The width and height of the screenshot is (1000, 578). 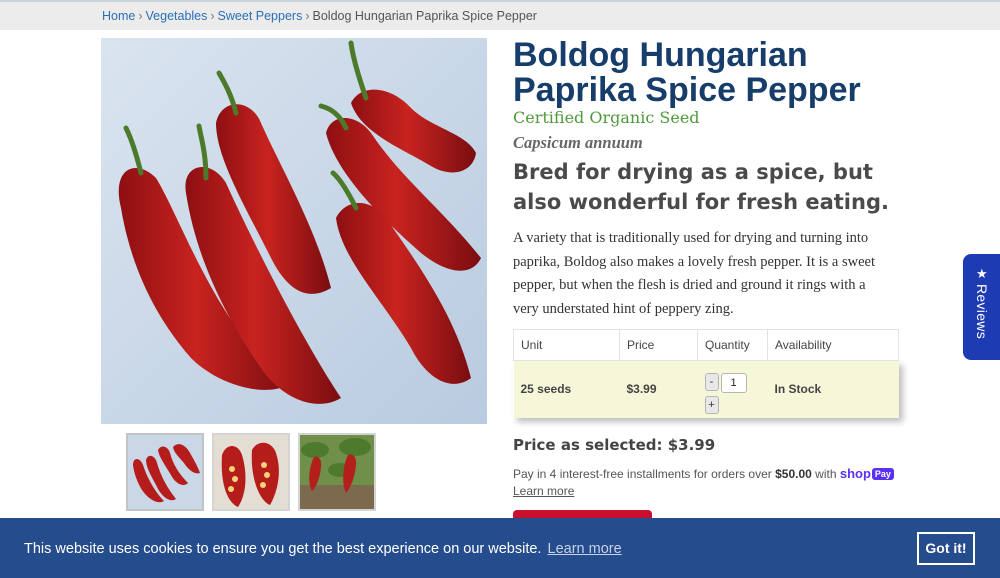 What do you see at coordinates (658, 389) in the screenshot?
I see `price-cell: $3.99` at bounding box center [658, 389].